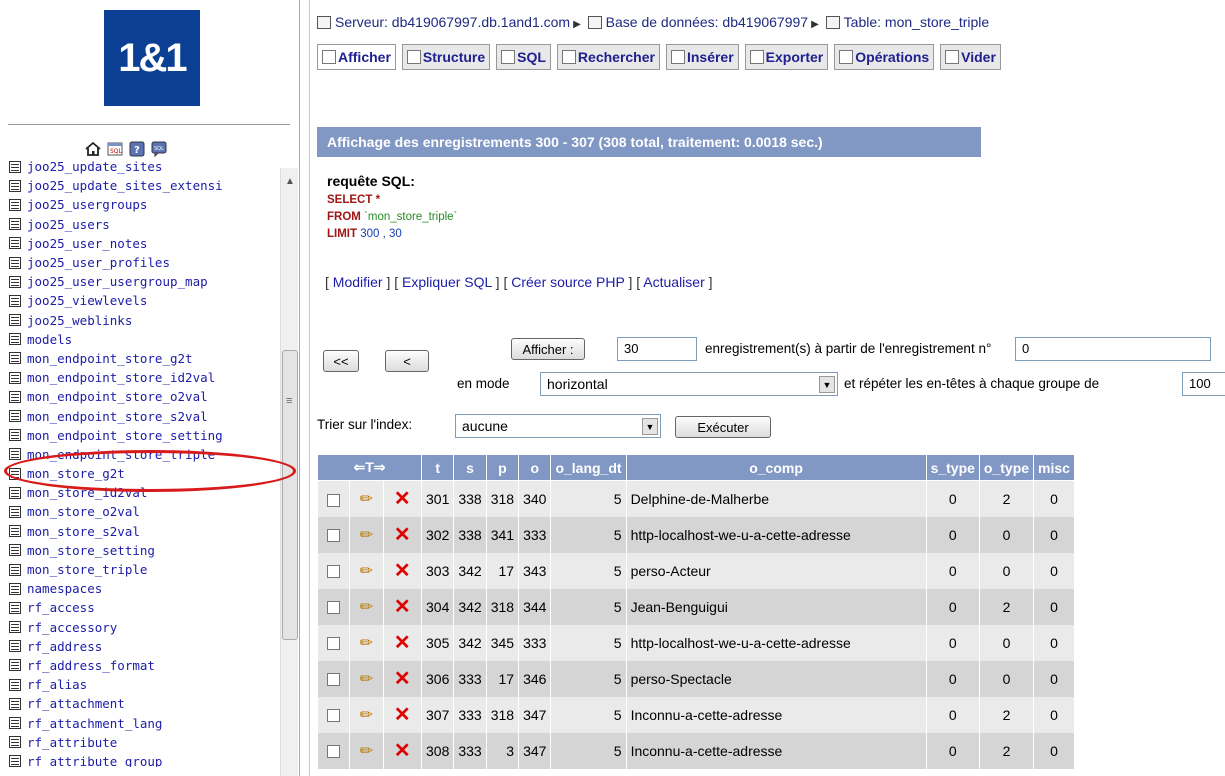 Image resolution: width=1225 pixels, height=776 pixels. What do you see at coordinates (94, 760) in the screenshot?
I see `sidebar-table-link: rf_attribute_group` at bounding box center [94, 760].